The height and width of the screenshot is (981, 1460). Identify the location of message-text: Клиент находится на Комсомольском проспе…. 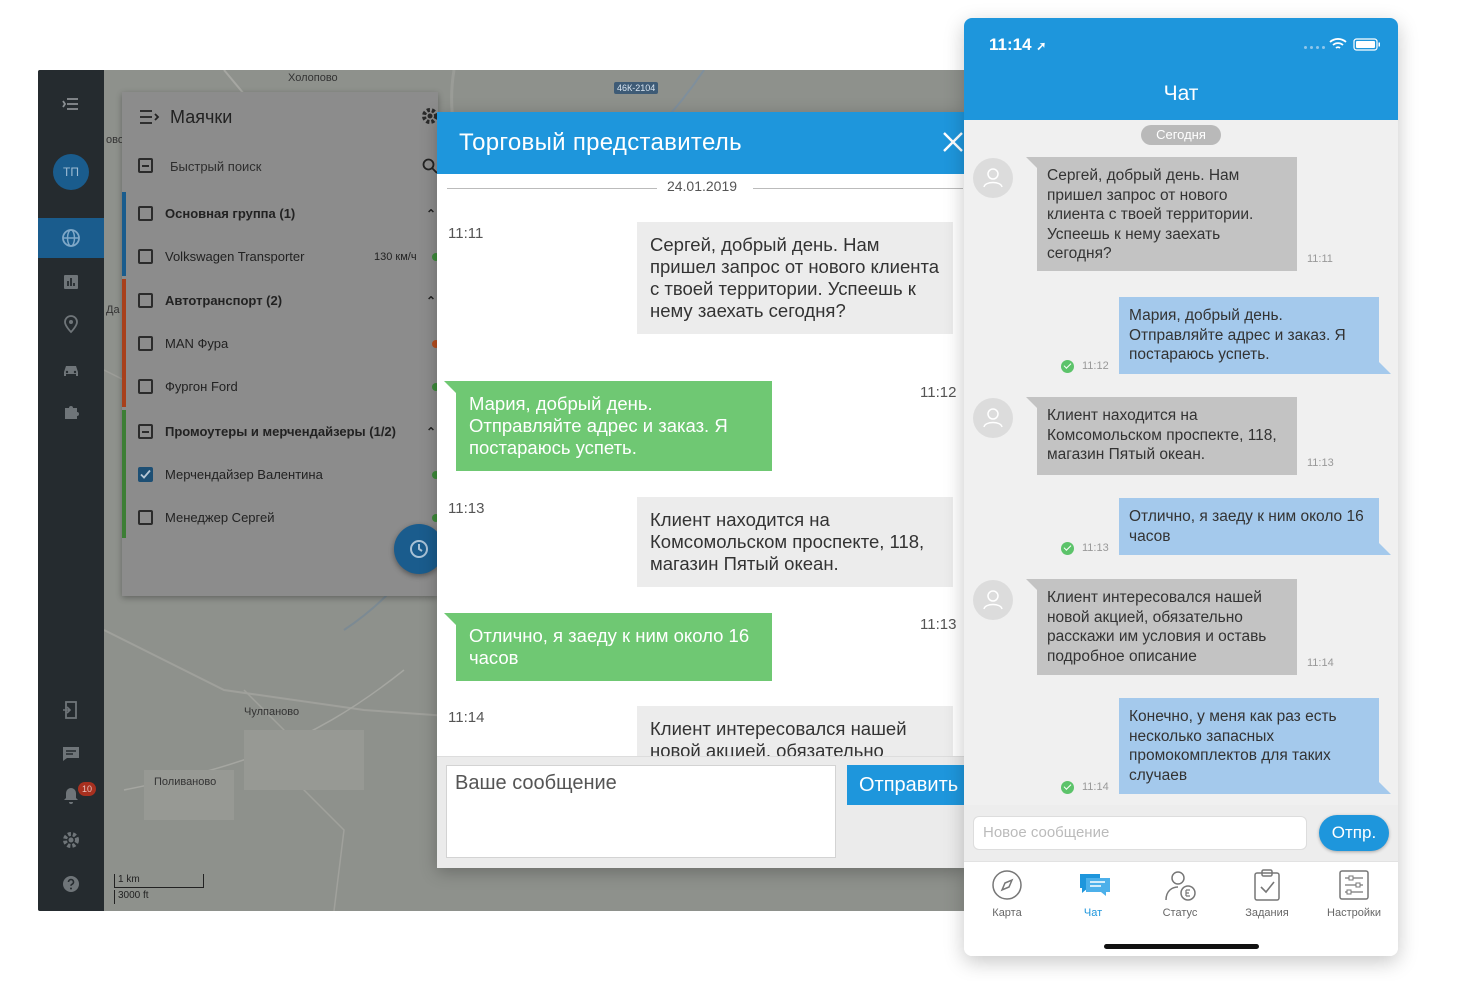
(1162, 435).